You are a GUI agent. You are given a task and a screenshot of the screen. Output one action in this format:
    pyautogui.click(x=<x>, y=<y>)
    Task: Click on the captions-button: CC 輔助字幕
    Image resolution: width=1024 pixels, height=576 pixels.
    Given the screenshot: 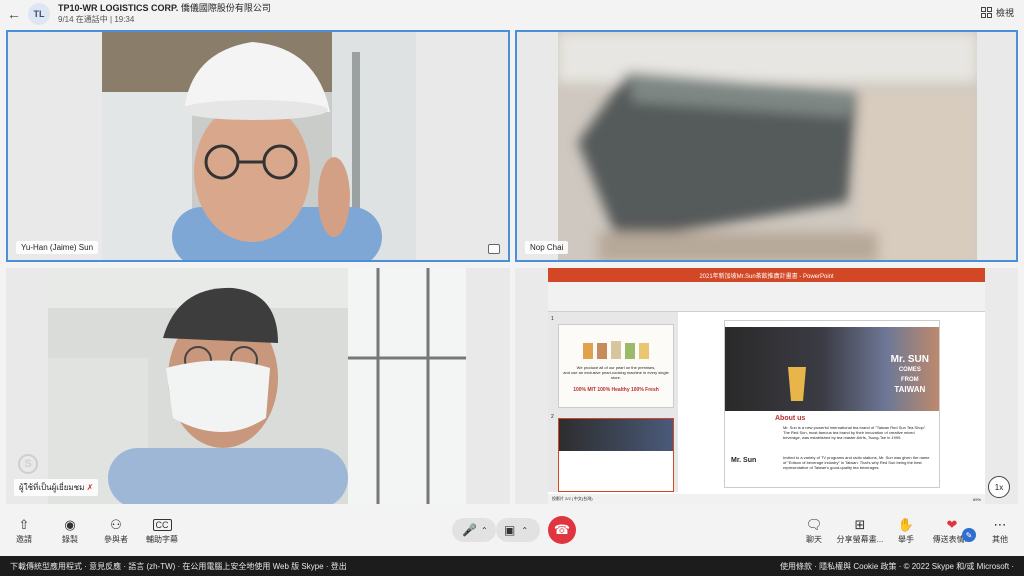 What is the action you would take?
    pyautogui.click(x=162, y=530)
    